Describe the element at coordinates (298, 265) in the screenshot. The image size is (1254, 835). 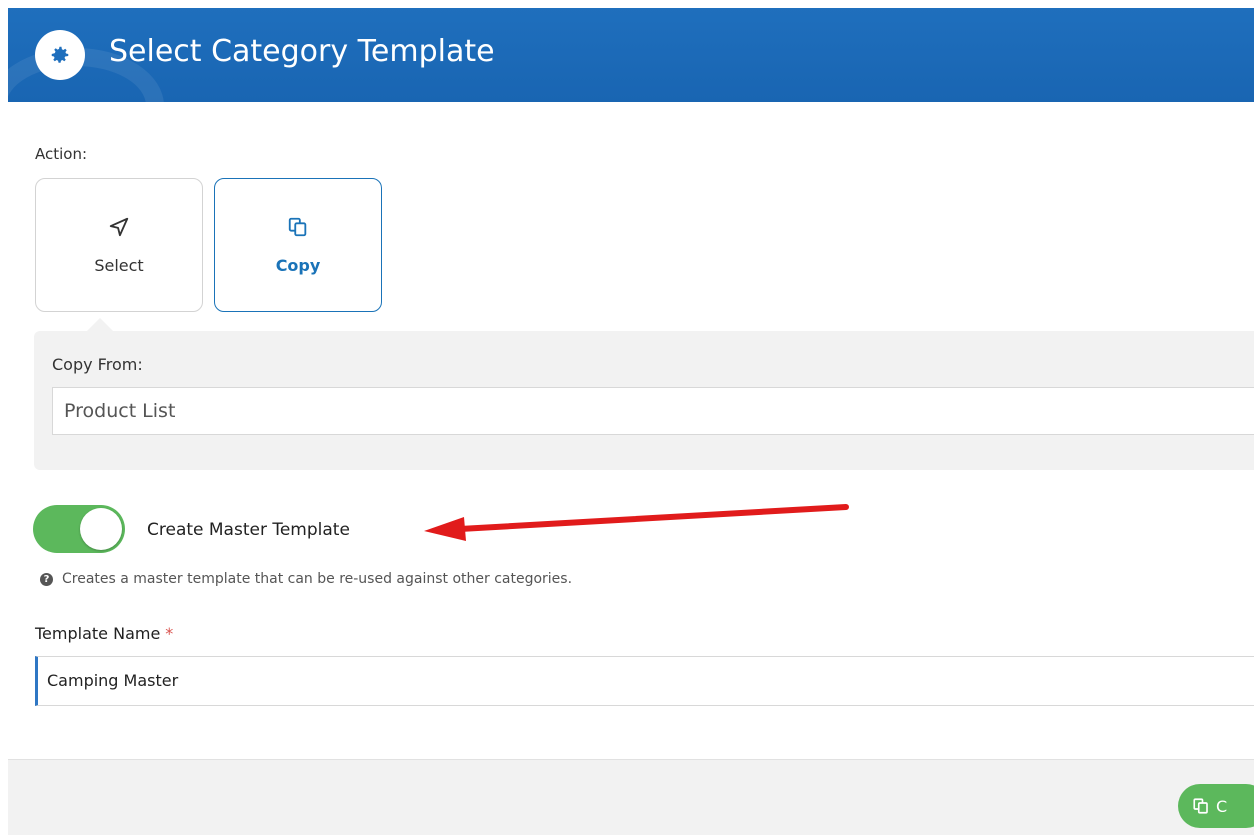
I see `copy-action-label: Copy` at that location.